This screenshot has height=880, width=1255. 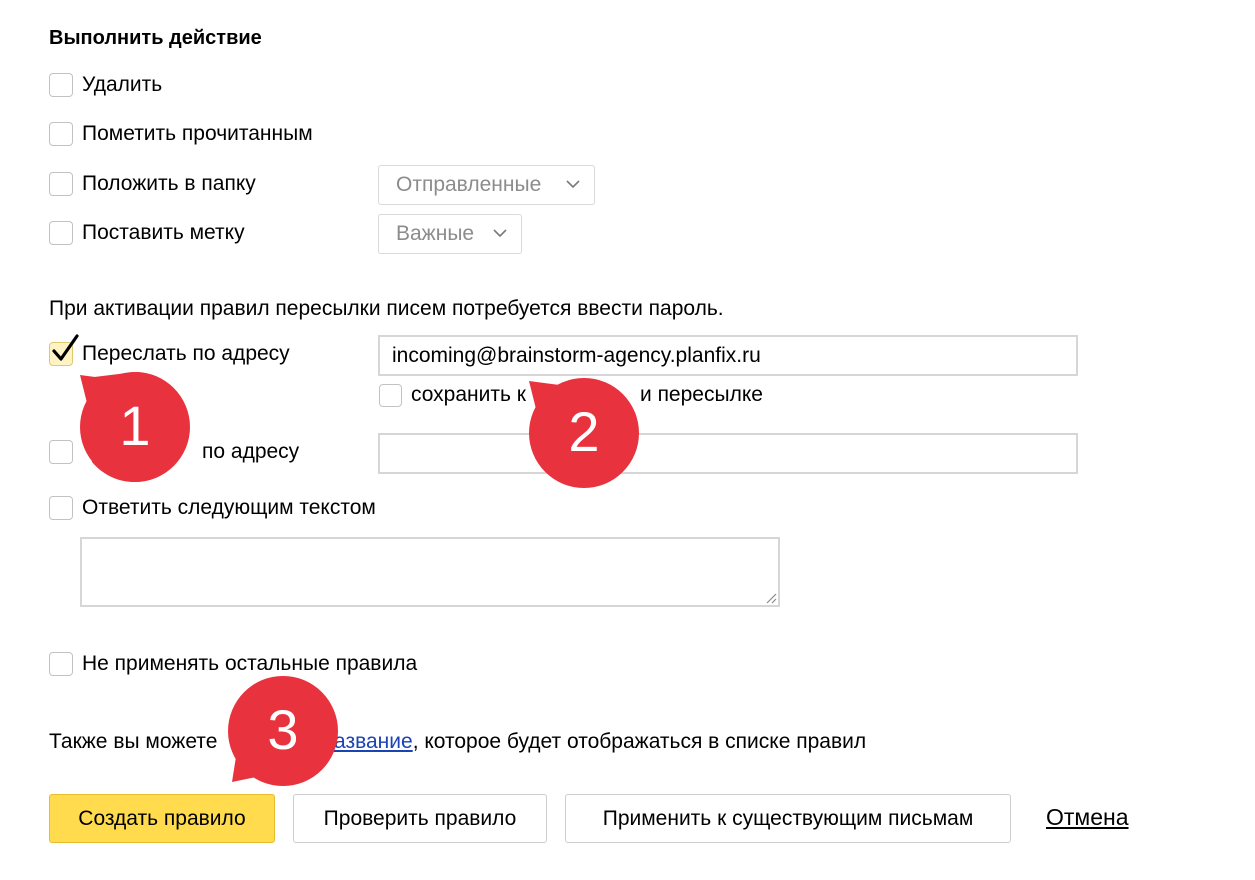 What do you see at coordinates (186, 354) in the screenshot?
I see `forward-label: Переслать по адресу` at bounding box center [186, 354].